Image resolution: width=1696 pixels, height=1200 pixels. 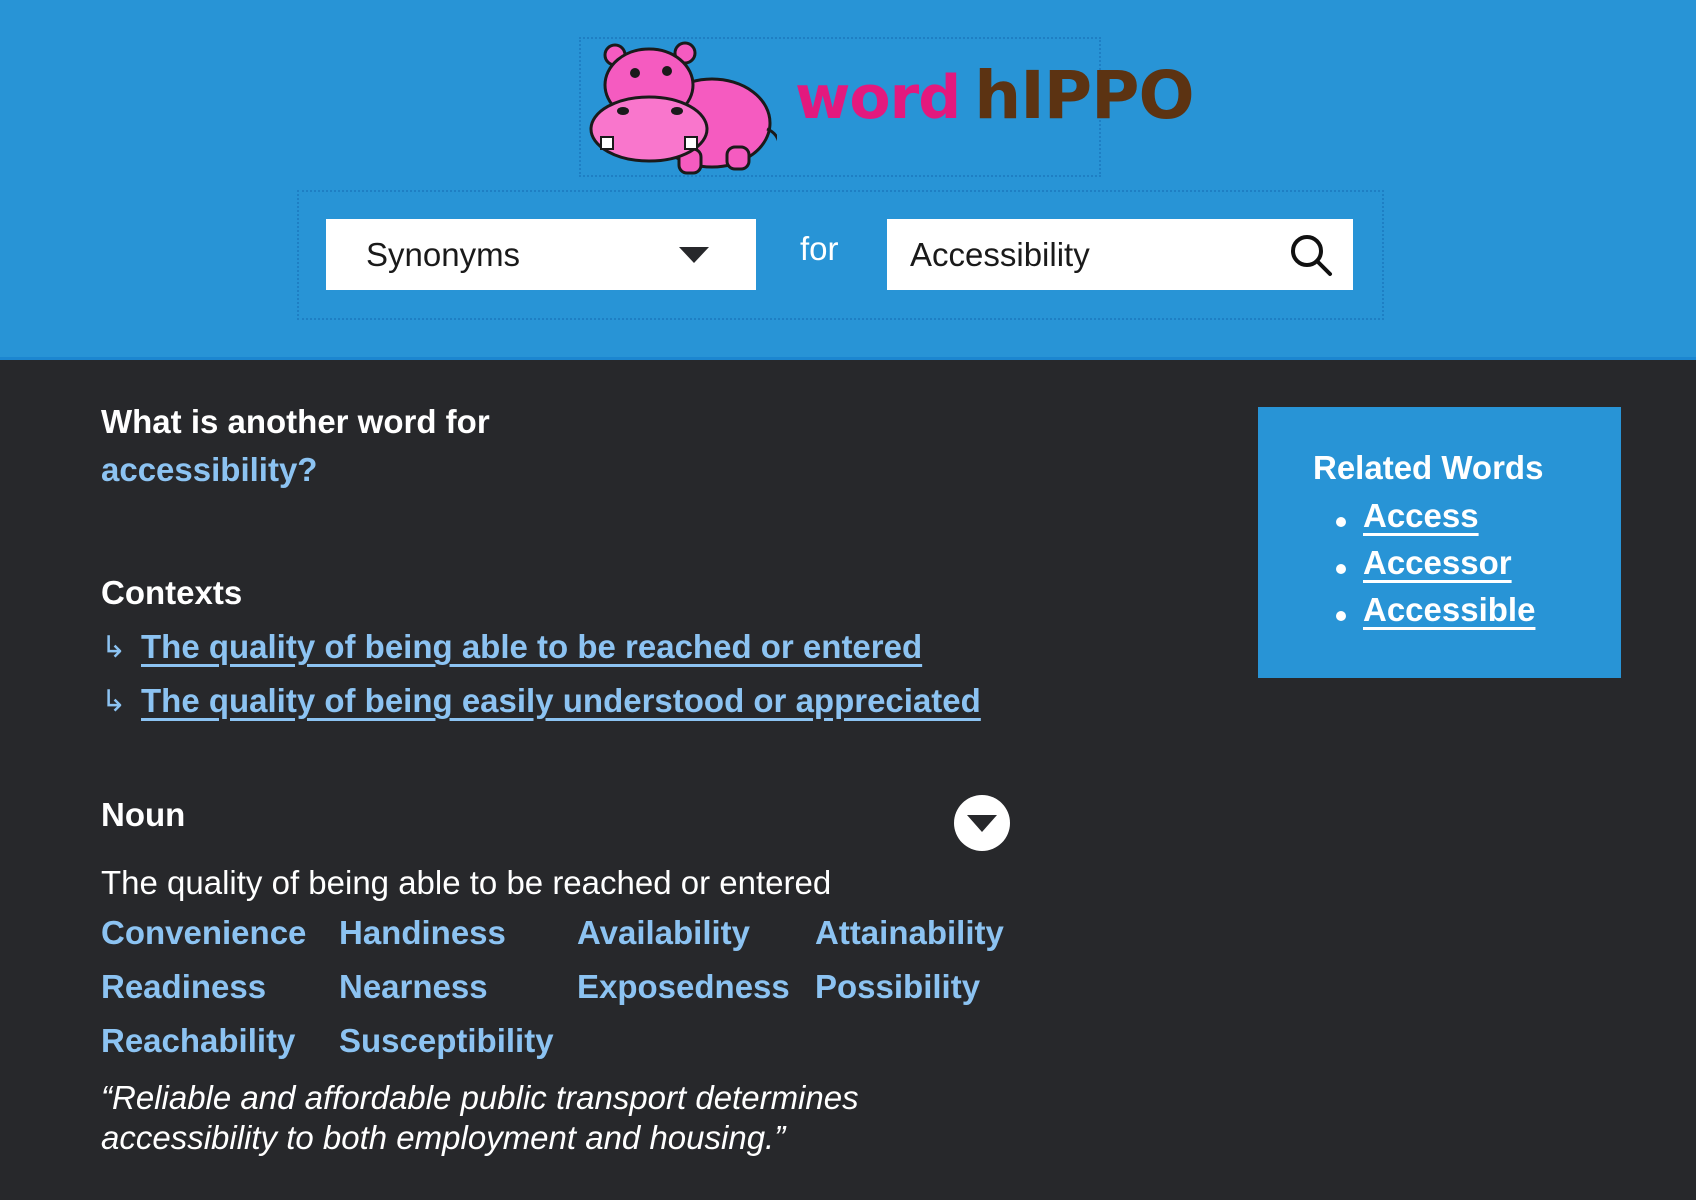 I want to click on synonym-link: Readiness, so click(x=220, y=995).